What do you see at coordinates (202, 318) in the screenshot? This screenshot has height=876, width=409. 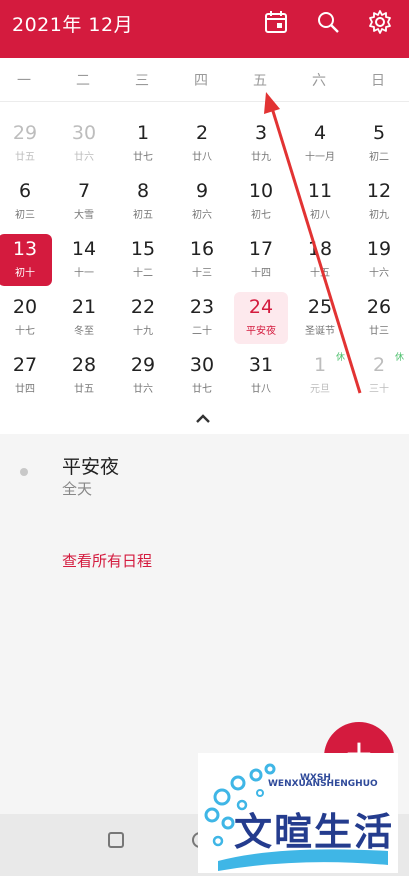 I see `day-cell: 23 二十` at bounding box center [202, 318].